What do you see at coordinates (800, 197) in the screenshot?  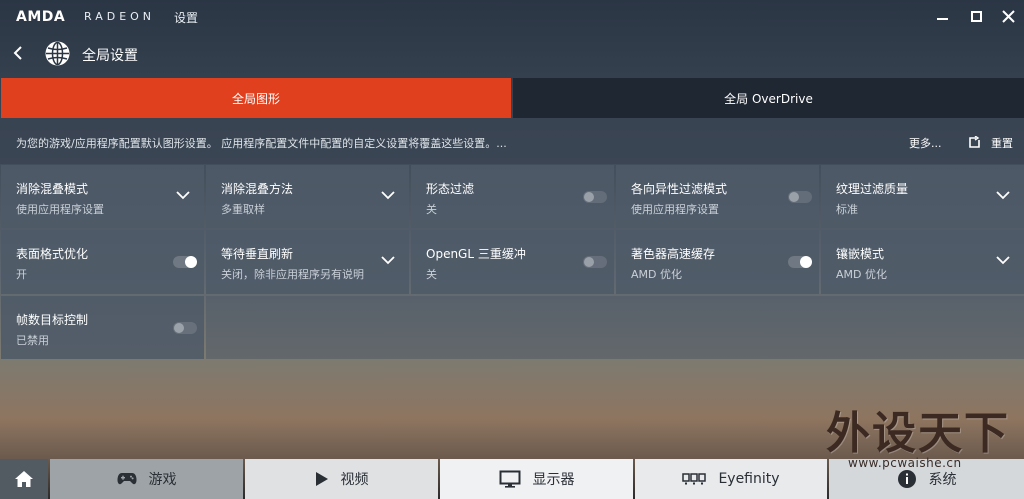 I see `anisotropic-filtering-toggle` at bounding box center [800, 197].